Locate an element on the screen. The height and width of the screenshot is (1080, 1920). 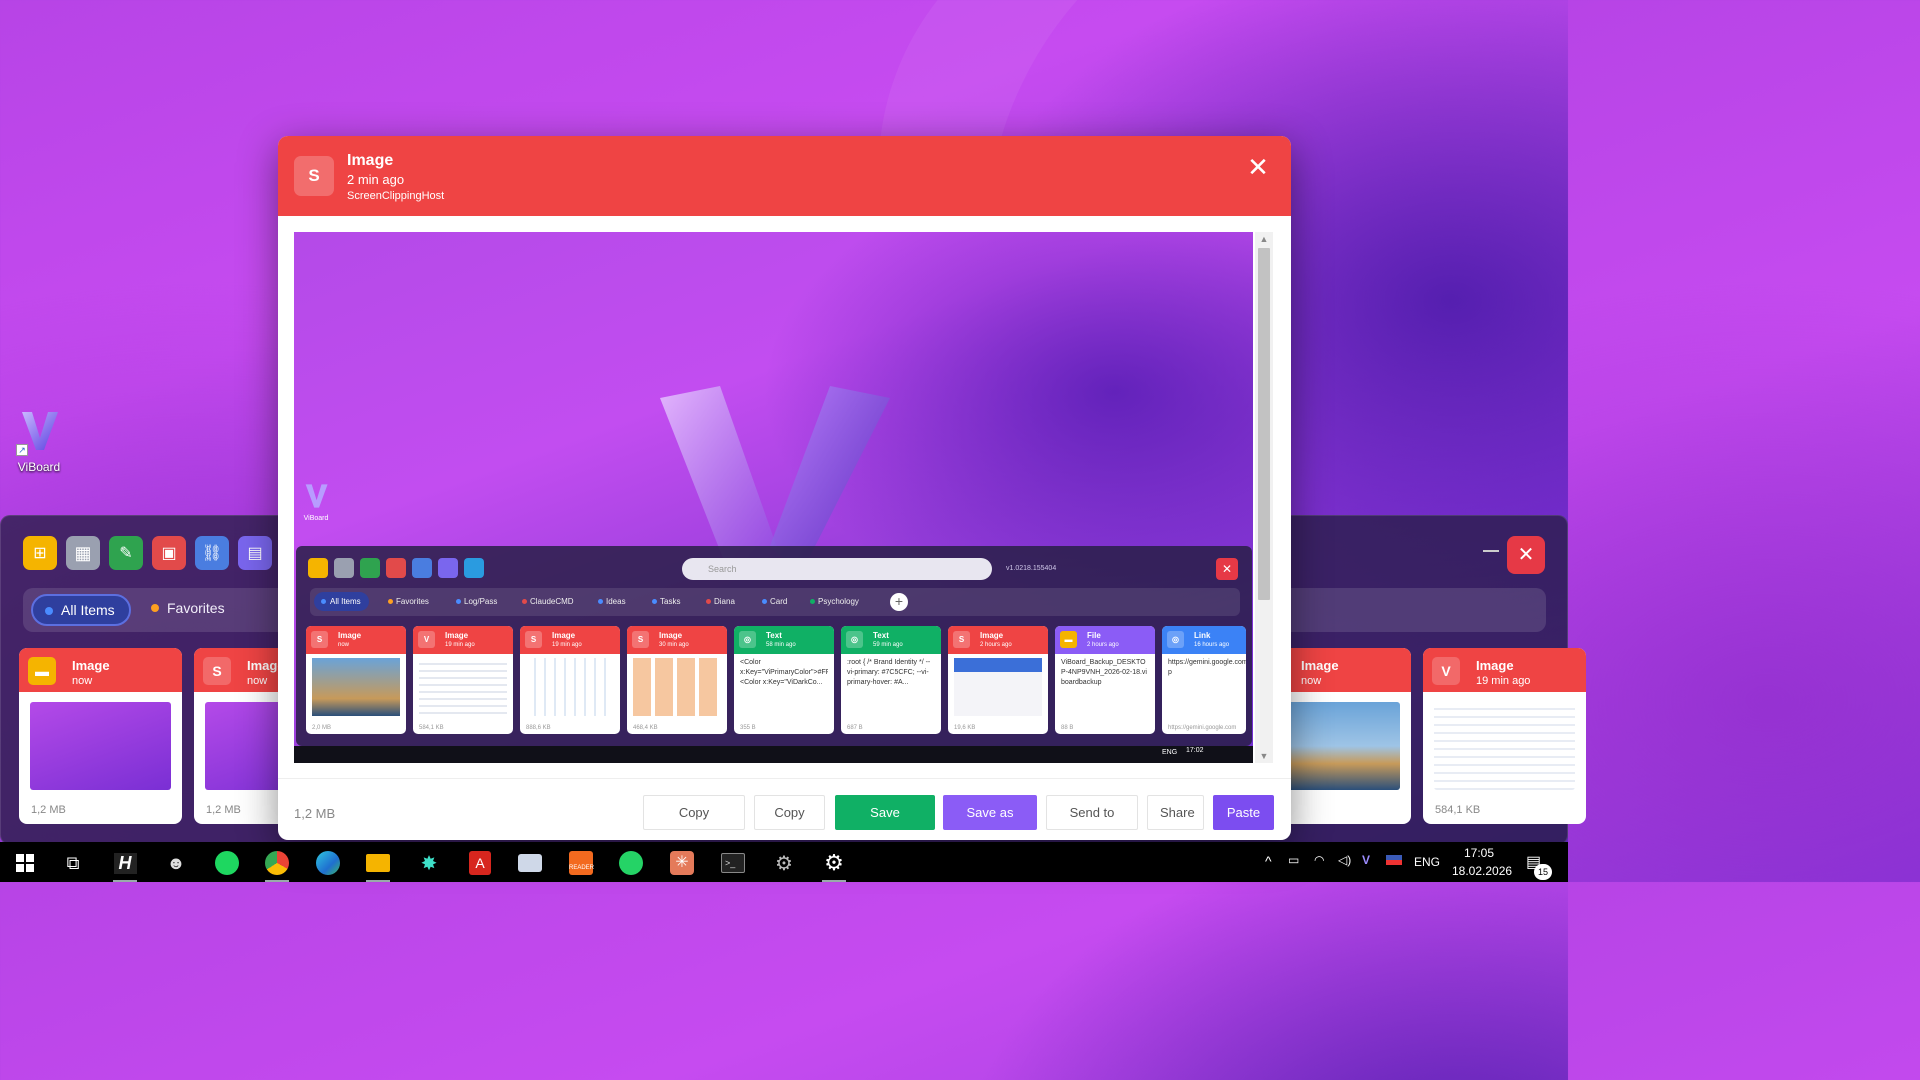
paste-button: Paste is located at coordinates (1243, 812).